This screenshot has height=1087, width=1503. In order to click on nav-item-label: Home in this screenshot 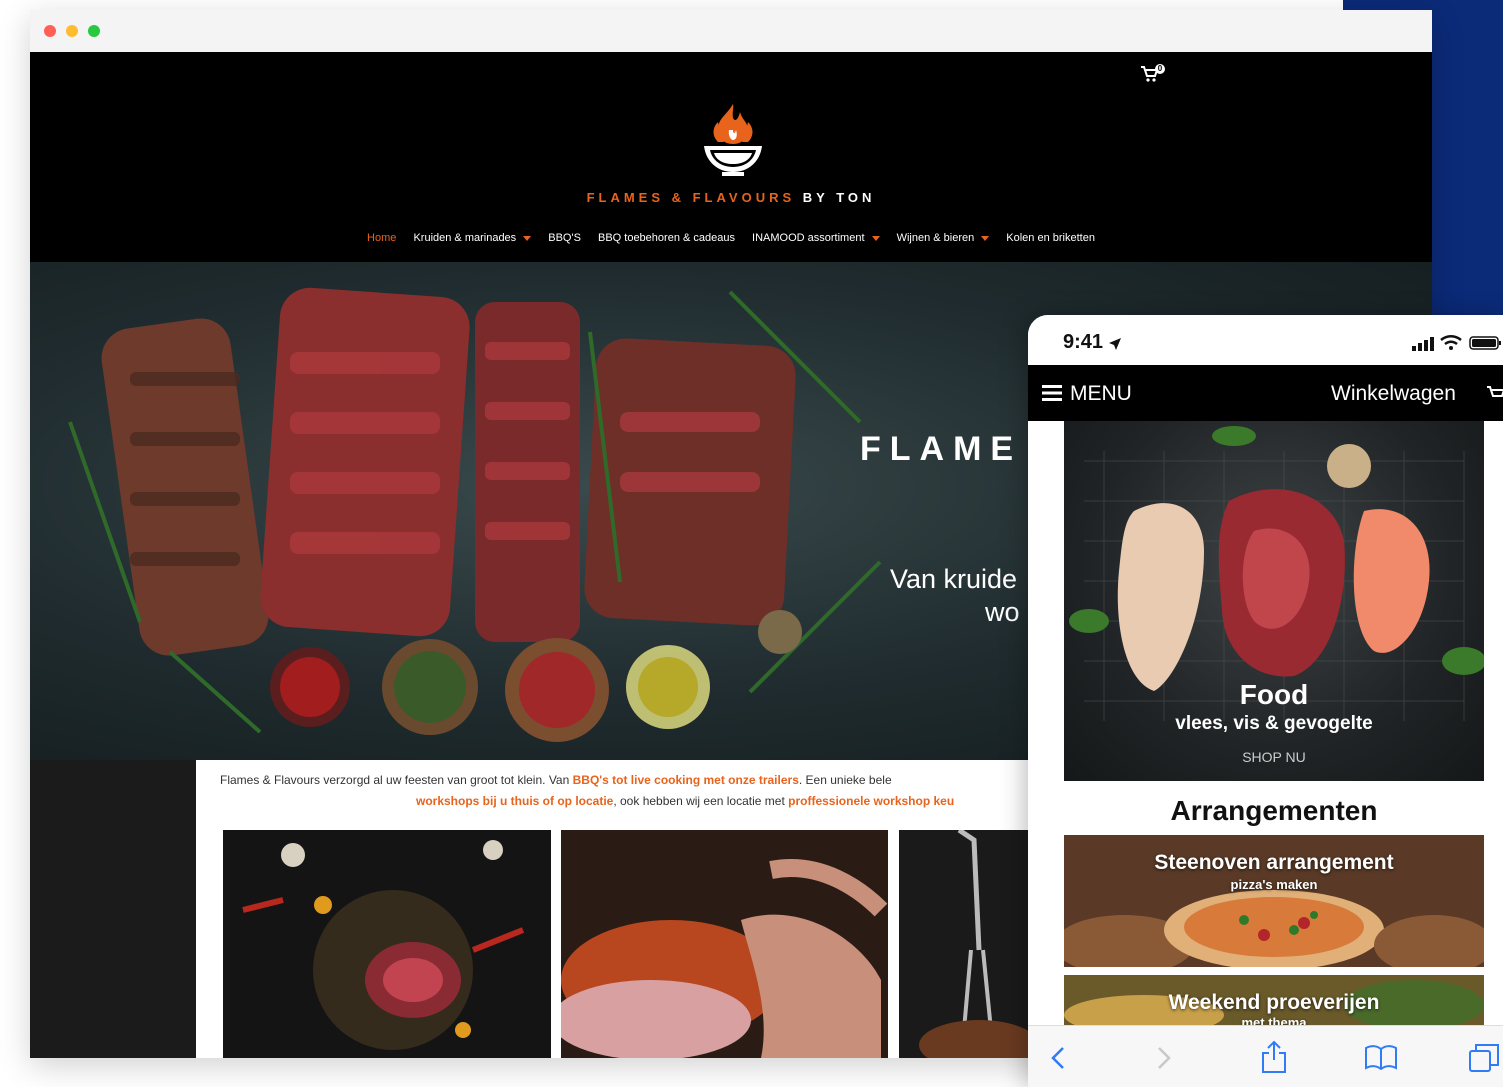, I will do `click(382, 238)`.